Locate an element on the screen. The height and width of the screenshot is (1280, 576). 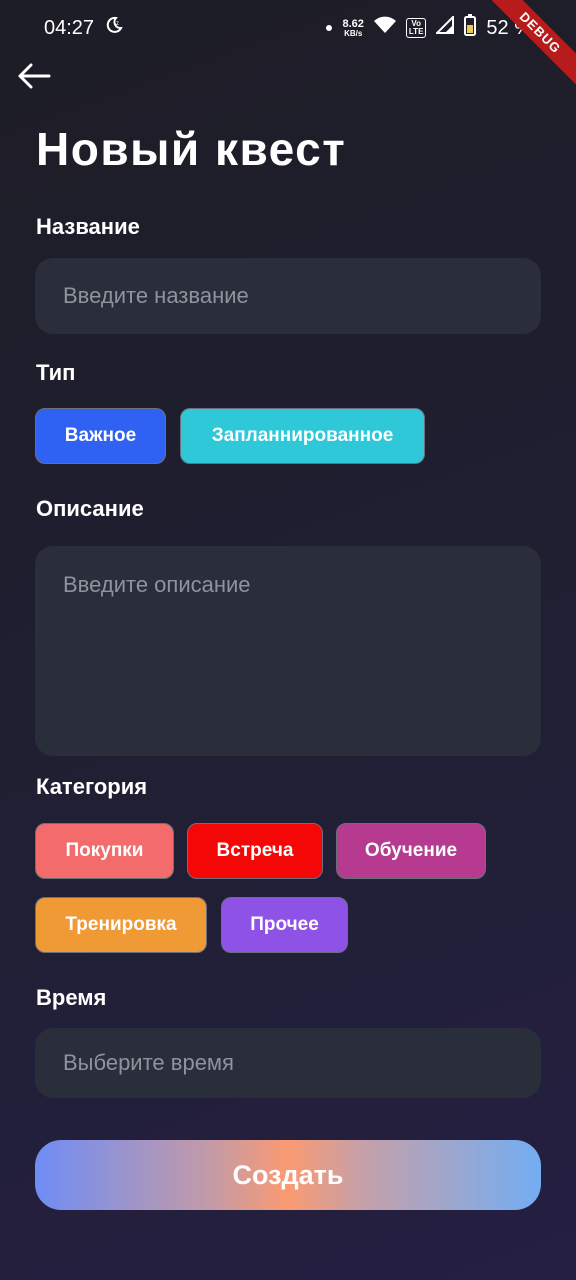
create-button: Создать is located at coordinates (288, 1175).